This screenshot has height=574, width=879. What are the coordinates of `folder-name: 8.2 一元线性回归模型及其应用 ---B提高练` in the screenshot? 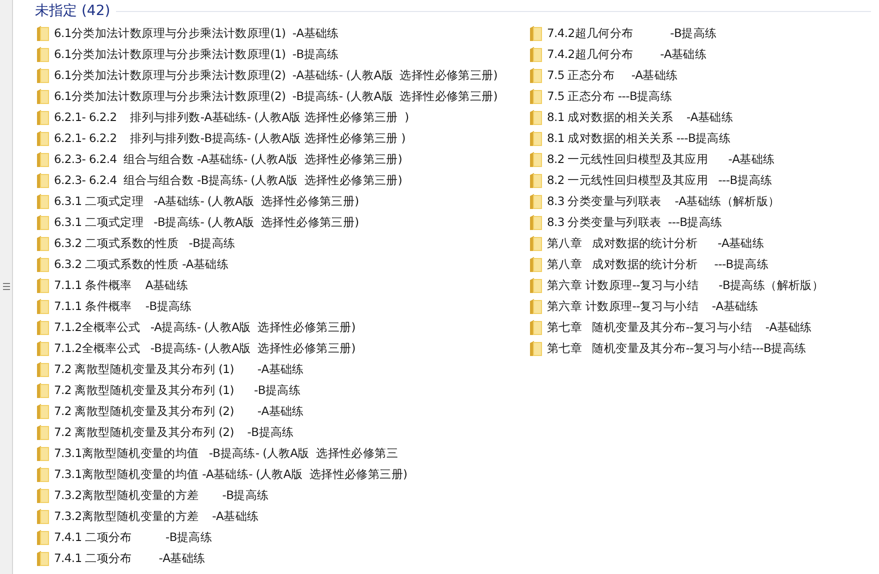 It's located at (659, 180).